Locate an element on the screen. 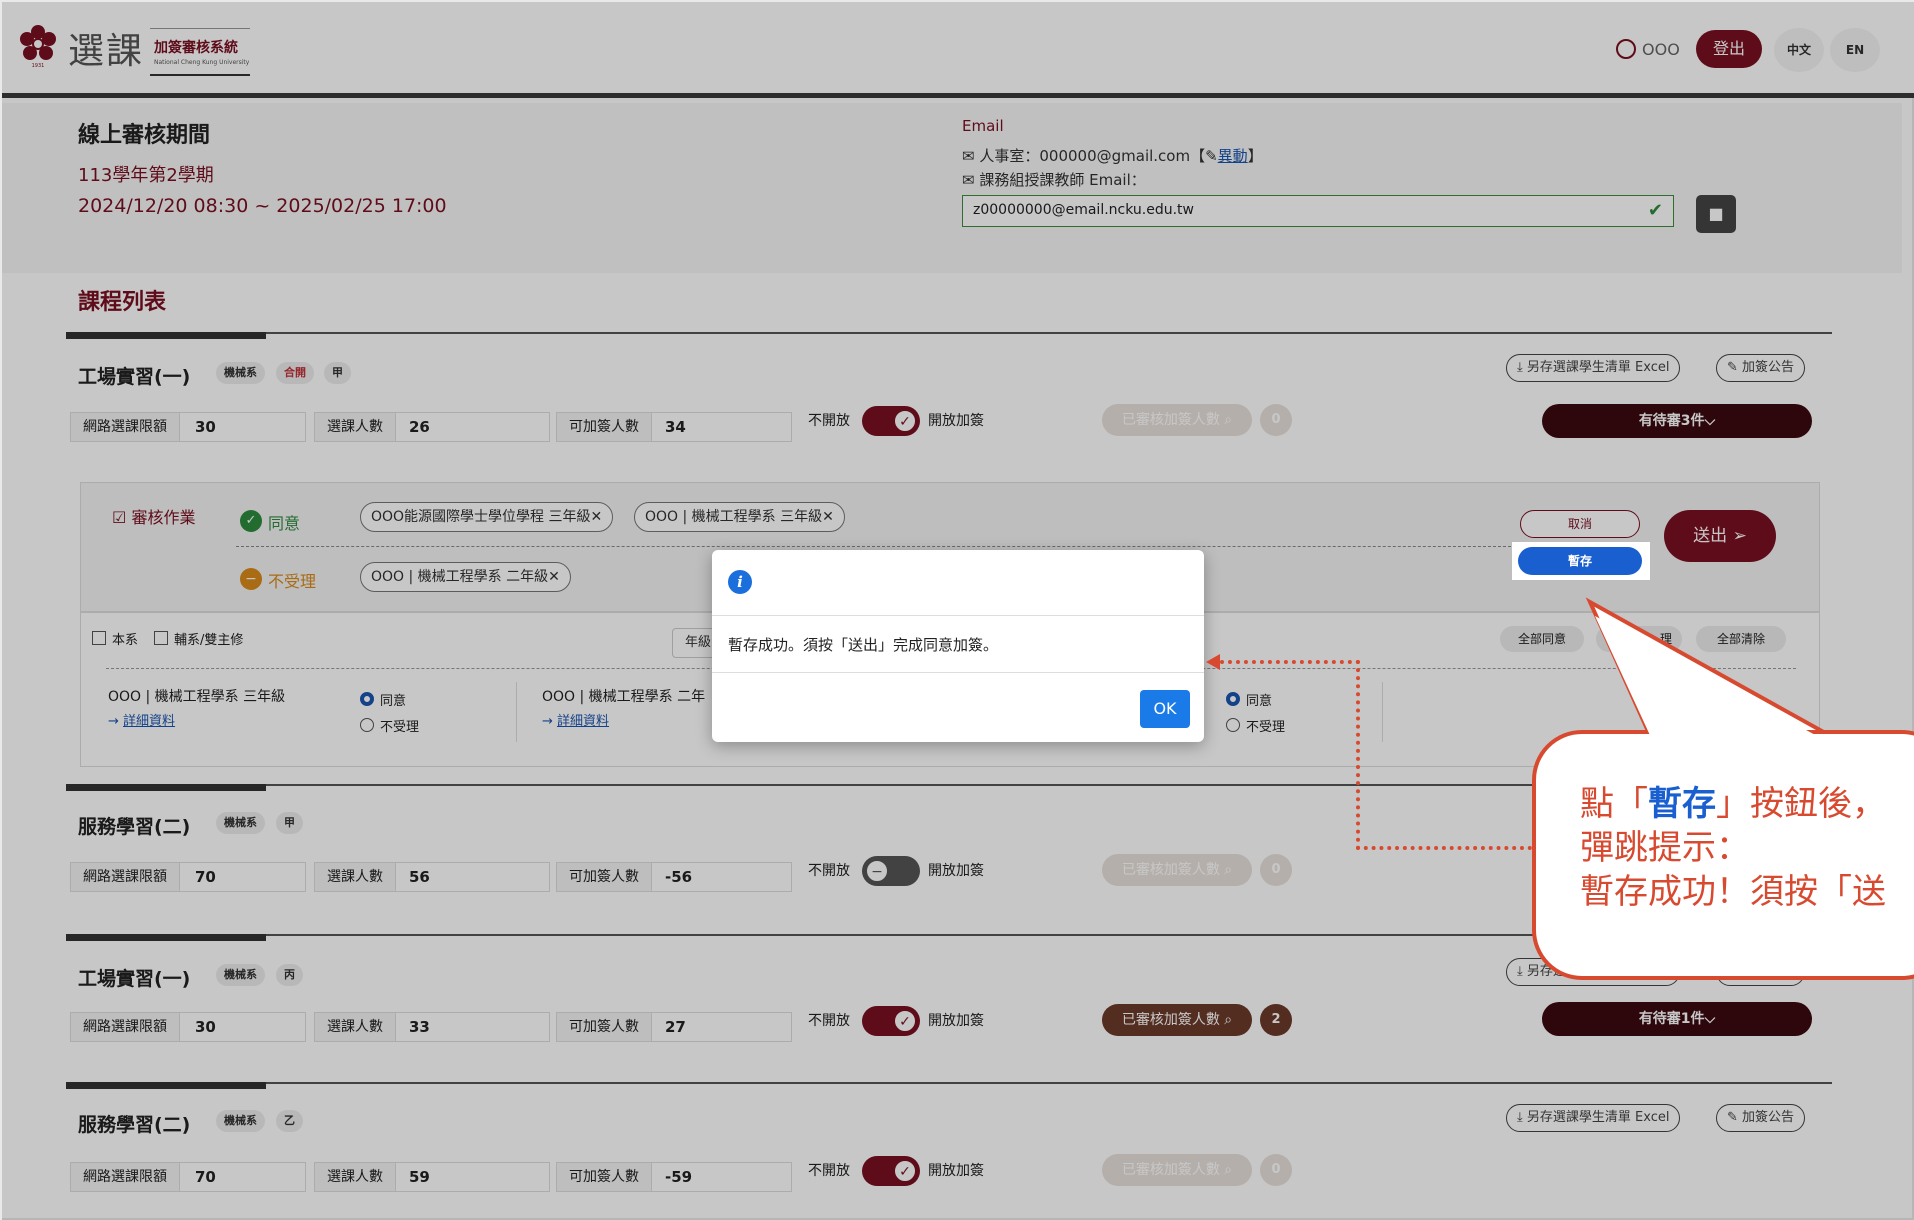  callout-line2: 彈跳提示： is located at coordinates (1665, 848).